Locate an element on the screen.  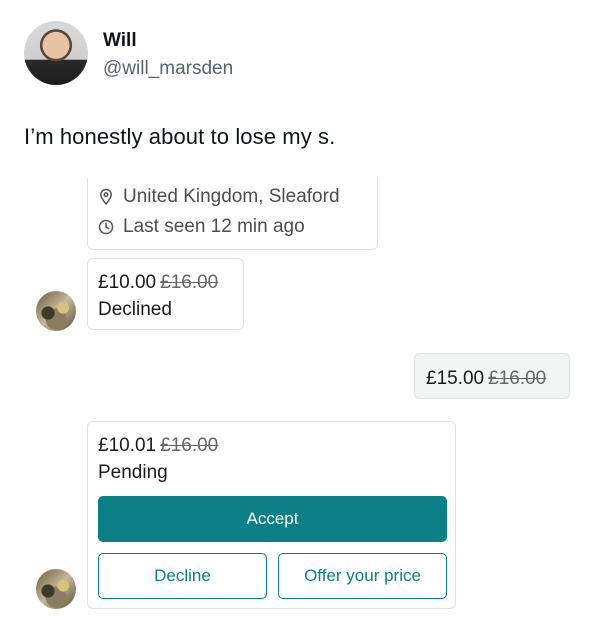
offer-status: Declined is located at coordinates (135, 309).